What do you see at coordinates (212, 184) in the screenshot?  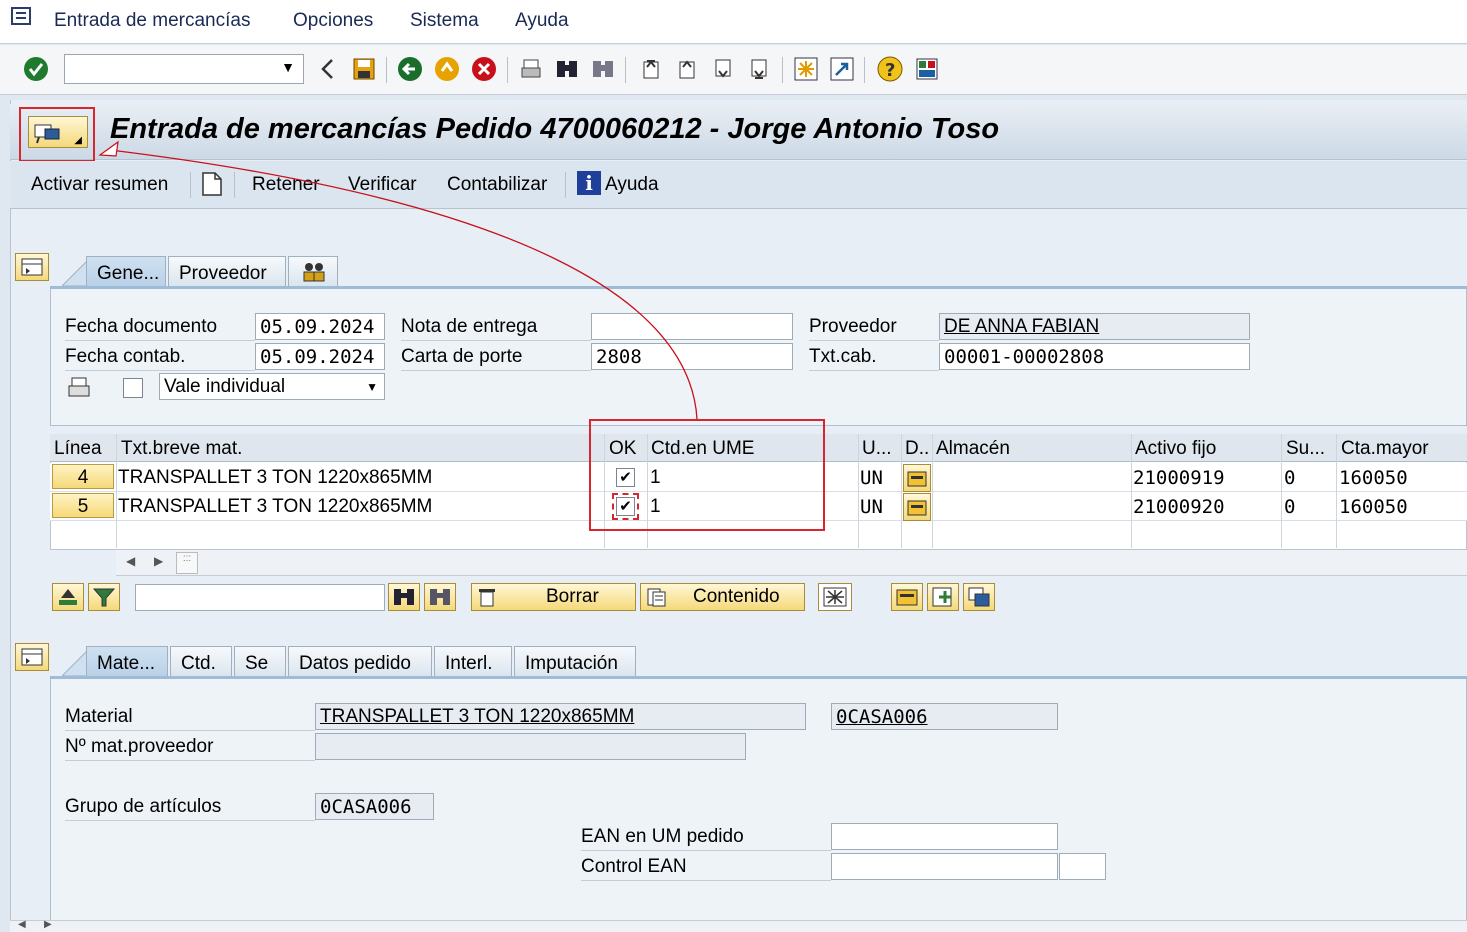 I see `new-document-icon` at bounding box center [212, 184].